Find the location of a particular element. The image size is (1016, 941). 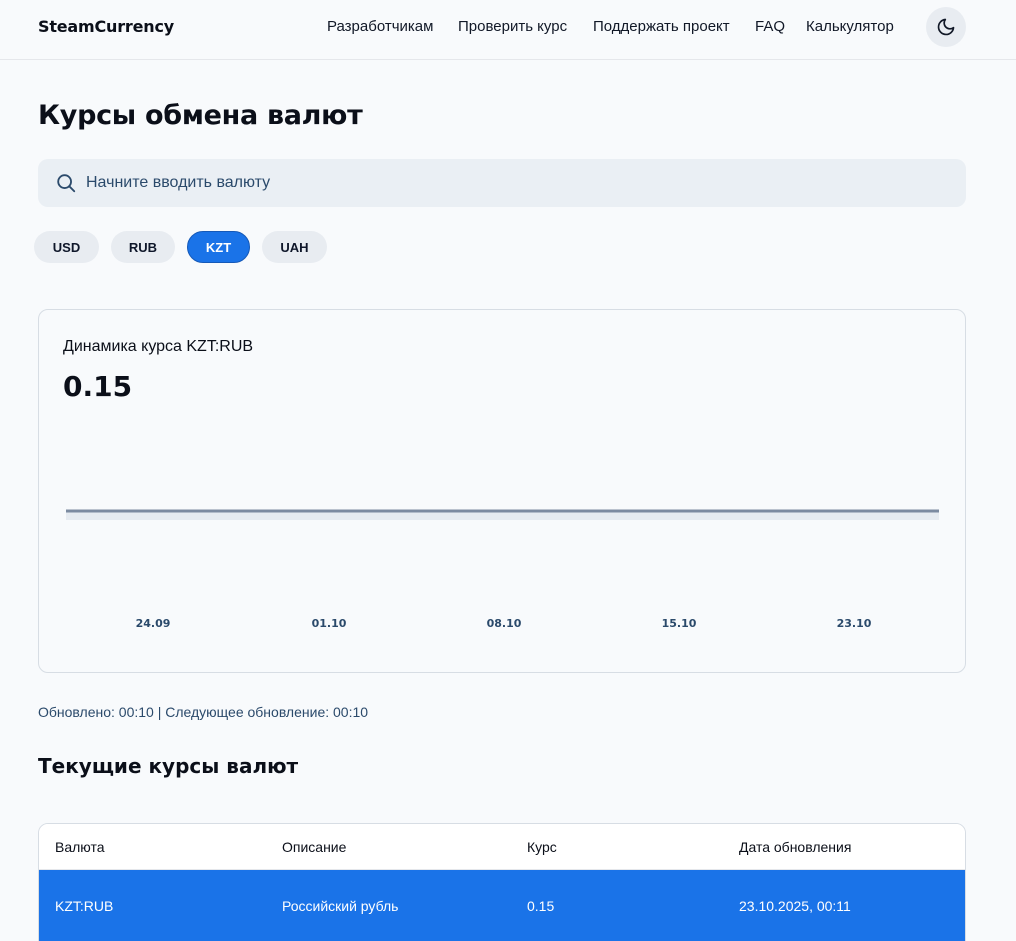

nav-developers: Разработчикам is located at coordinates (380, 26).